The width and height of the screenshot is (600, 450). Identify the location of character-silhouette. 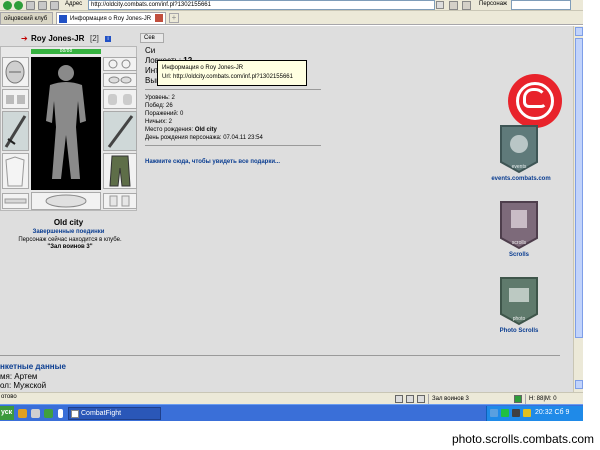
(66, 122).